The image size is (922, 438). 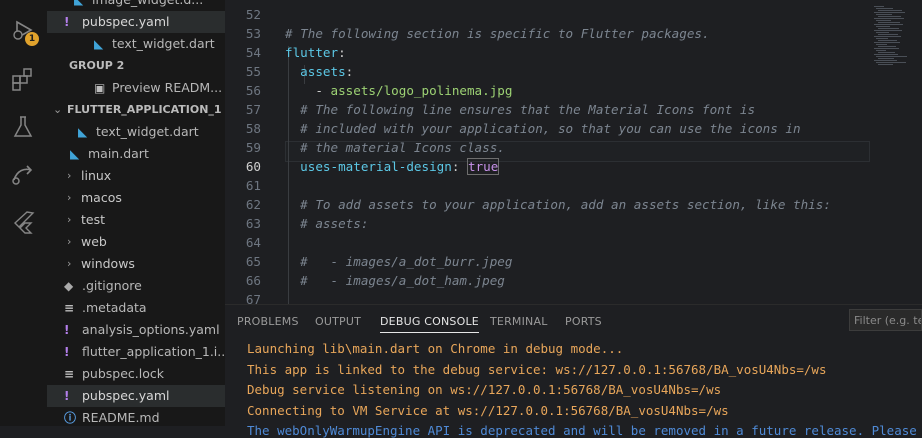 I want to click on line-number: 58, so click(x=253, y=128).